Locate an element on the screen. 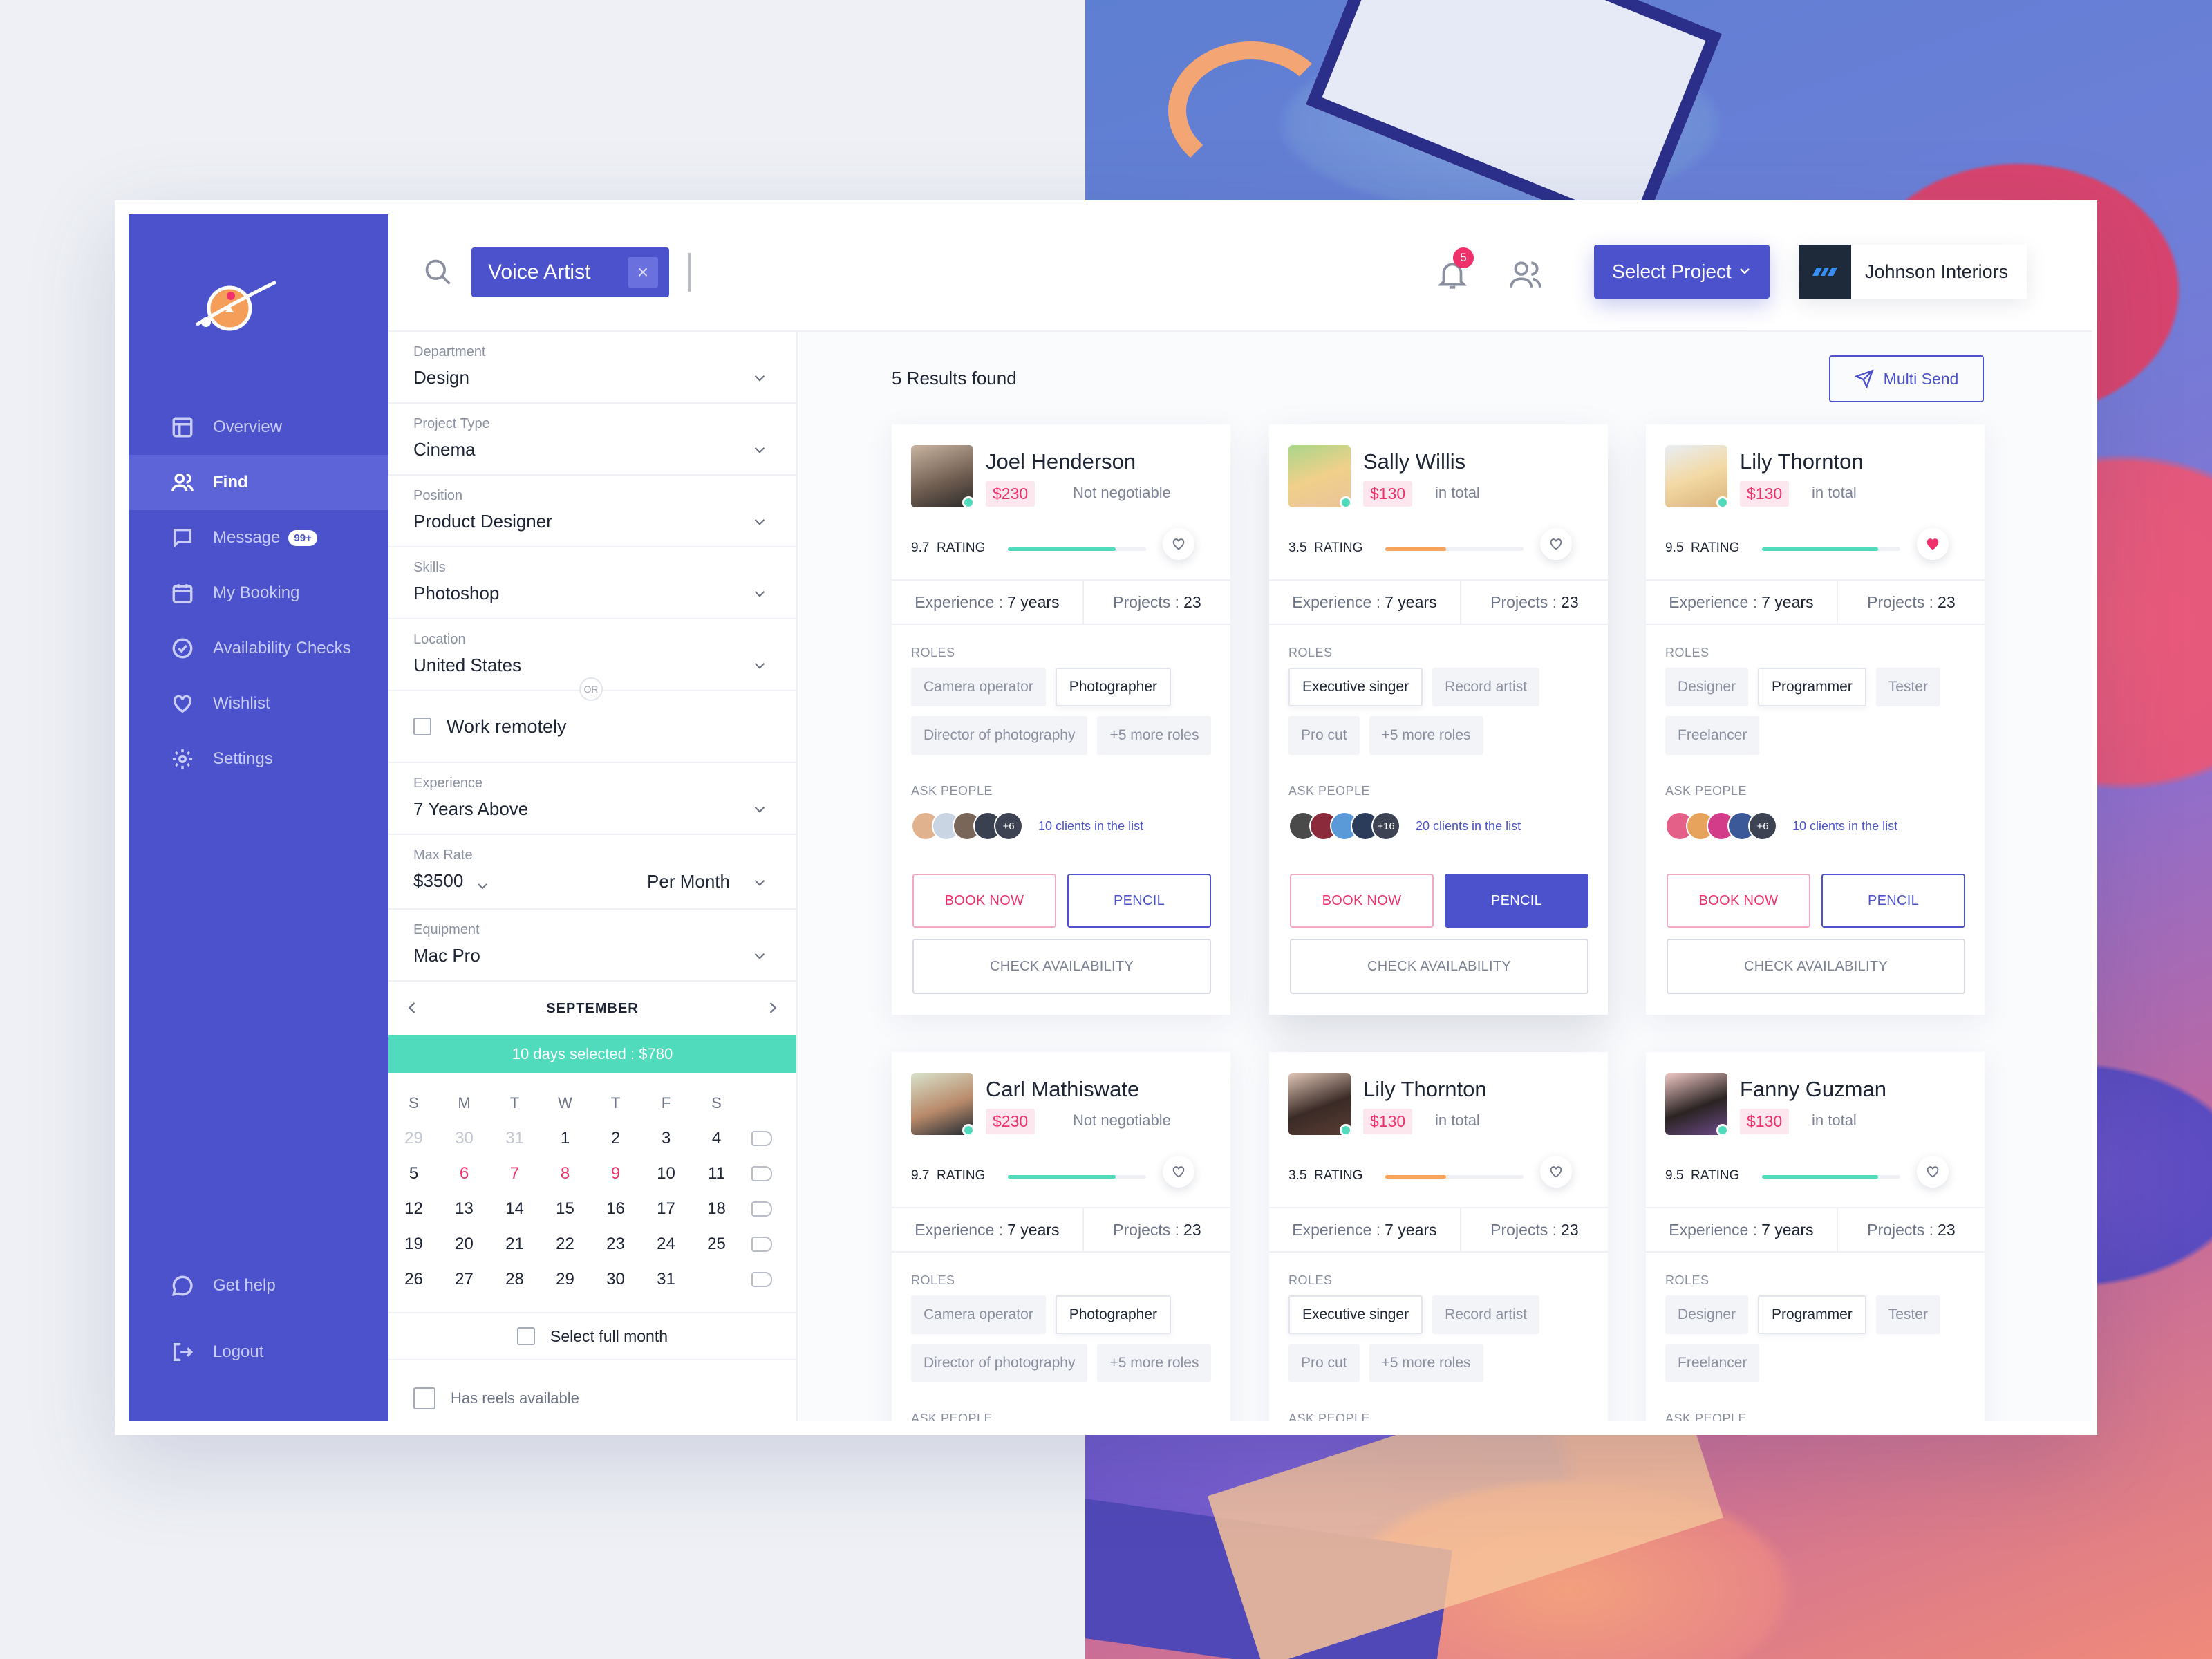 This screenshot has width=2212, height=1659. talent-name: Sally Willis is located at coordinates (1414, 461).